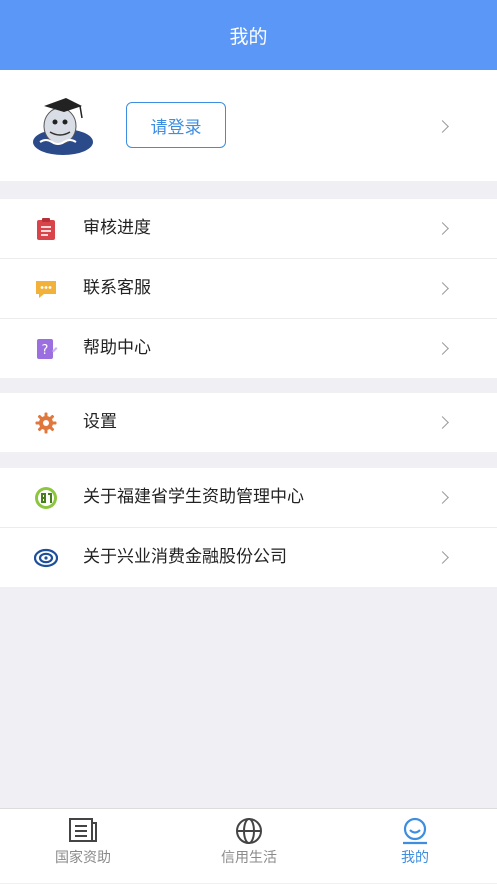 This screenshot has height=884, width=497. I want to click on tab-mine: 我的, so click(414, 846).